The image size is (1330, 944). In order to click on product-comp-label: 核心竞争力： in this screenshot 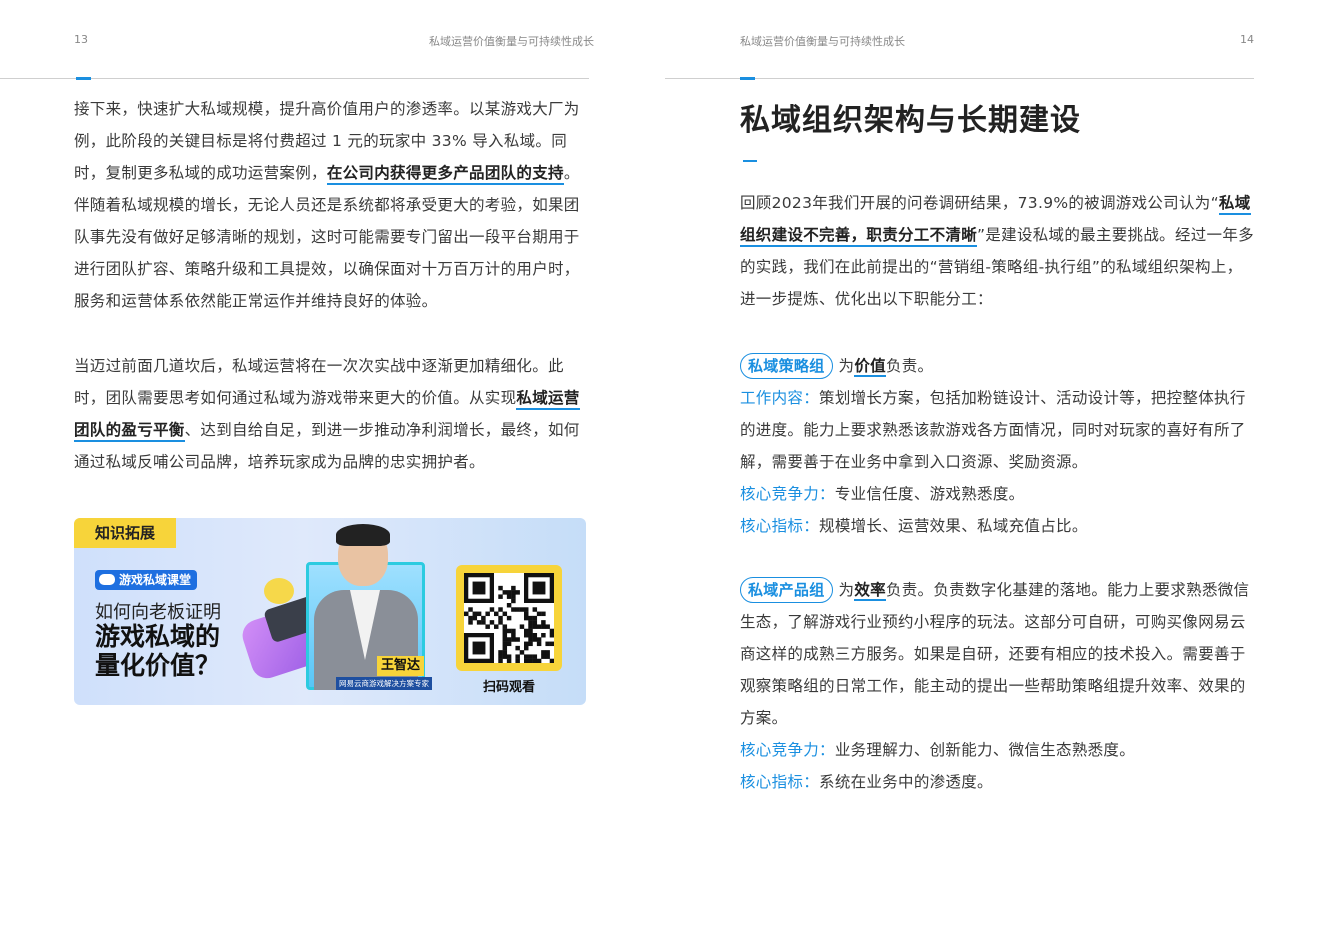, I will do `click(787, 750)`.